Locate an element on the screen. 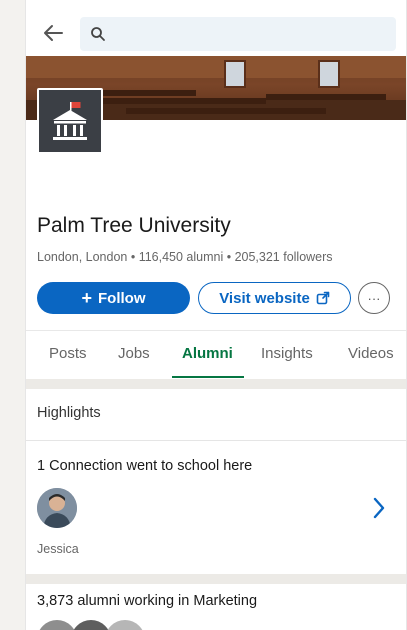 This screenshot has width=407, height=630. university-building-icon is located at coordinates (70, 121).